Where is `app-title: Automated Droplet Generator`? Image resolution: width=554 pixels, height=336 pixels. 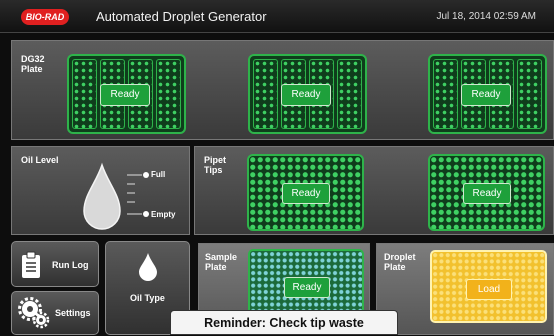
app-title: Automated Droplet Generator is located at coordinates (181, 16).